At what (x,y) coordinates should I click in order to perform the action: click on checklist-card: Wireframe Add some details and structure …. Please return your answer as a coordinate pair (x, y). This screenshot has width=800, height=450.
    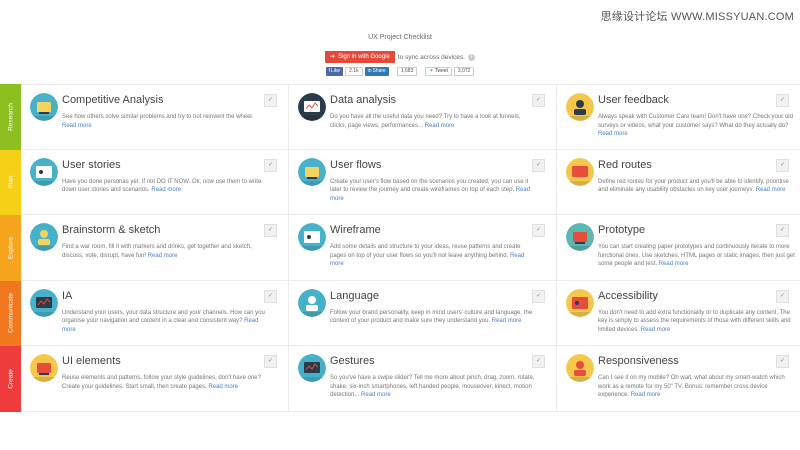
    Looking at the image, I should click on (423, 247).